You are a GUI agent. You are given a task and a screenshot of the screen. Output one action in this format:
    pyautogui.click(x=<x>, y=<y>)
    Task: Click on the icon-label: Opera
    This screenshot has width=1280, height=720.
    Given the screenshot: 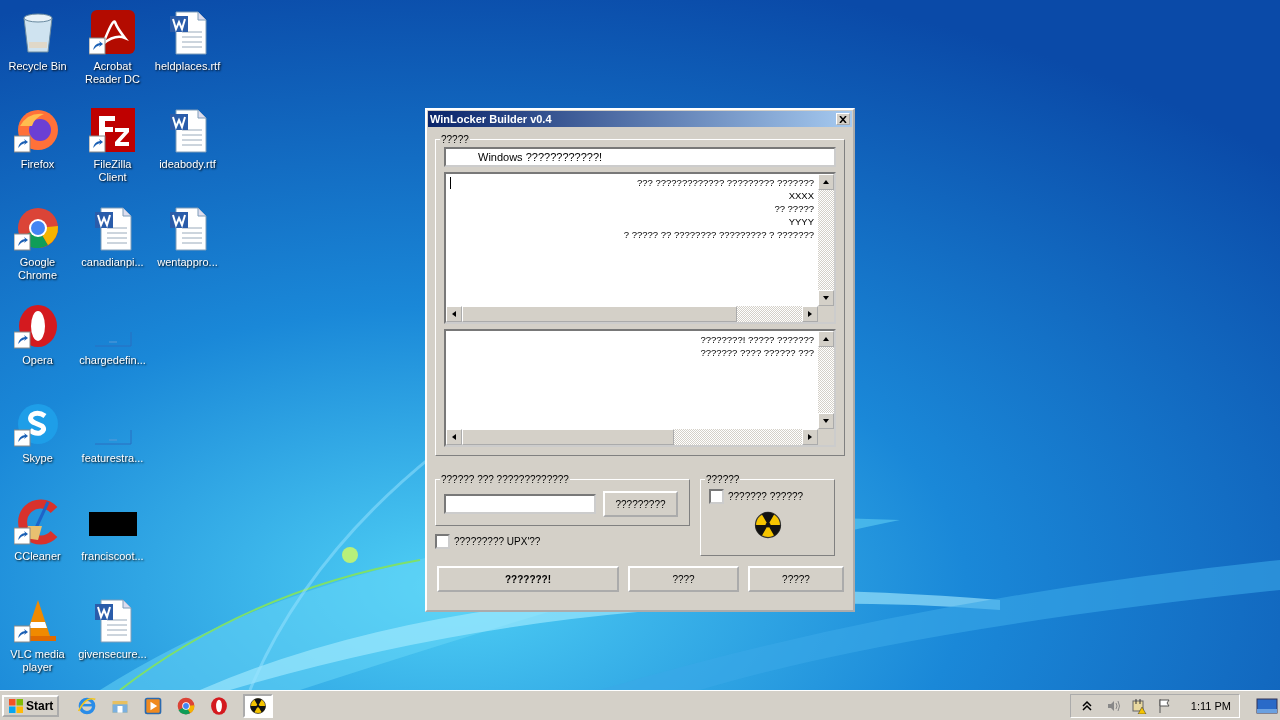 What is the action you would take?
    pyautogui.click(x=37, y=360)
    